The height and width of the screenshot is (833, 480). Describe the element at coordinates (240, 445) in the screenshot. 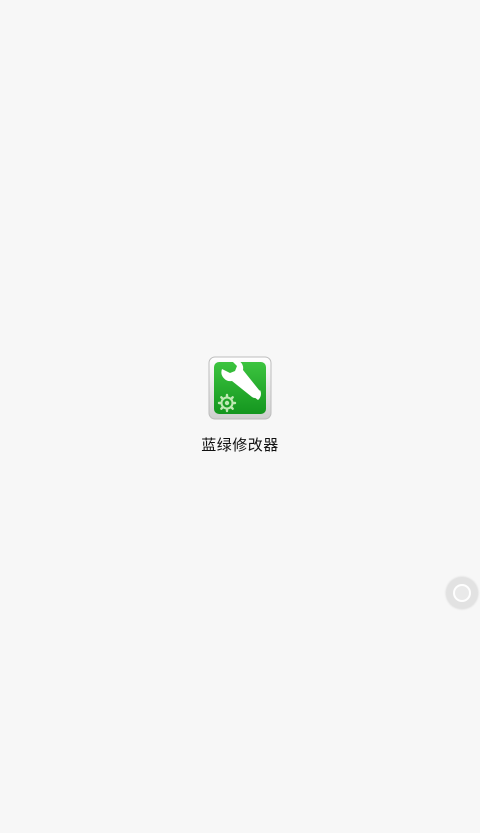

I see `app-name-label: 蓝绿修改器` at that location.